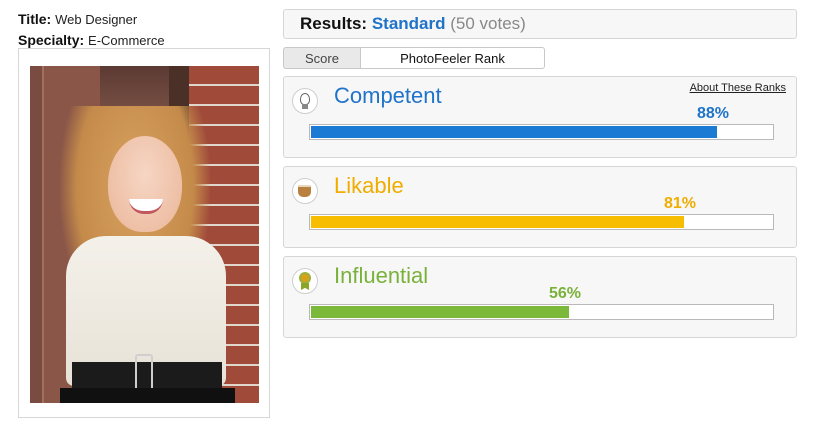  What do you see at coordinates (738, 88) in the screenshot?
I see `about-ranks-link: About These Ranks` at bounding box center [738, 88].